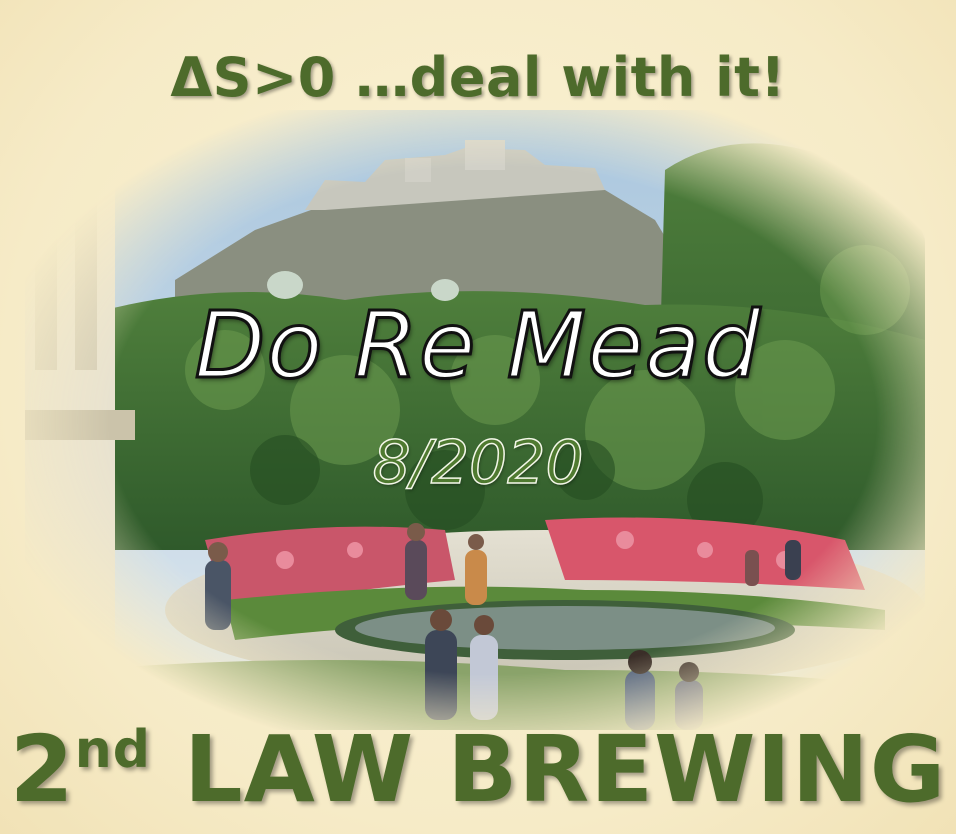 This screenshot has width=956, height=834. Describe the element at coordinates (478, 77) in the screenshot. I see `tagline: ΔS>0 …deal with it!` at that location.